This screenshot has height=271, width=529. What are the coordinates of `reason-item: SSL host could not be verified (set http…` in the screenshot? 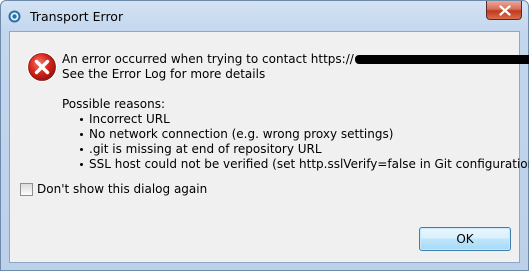 It's located at (295, 164).